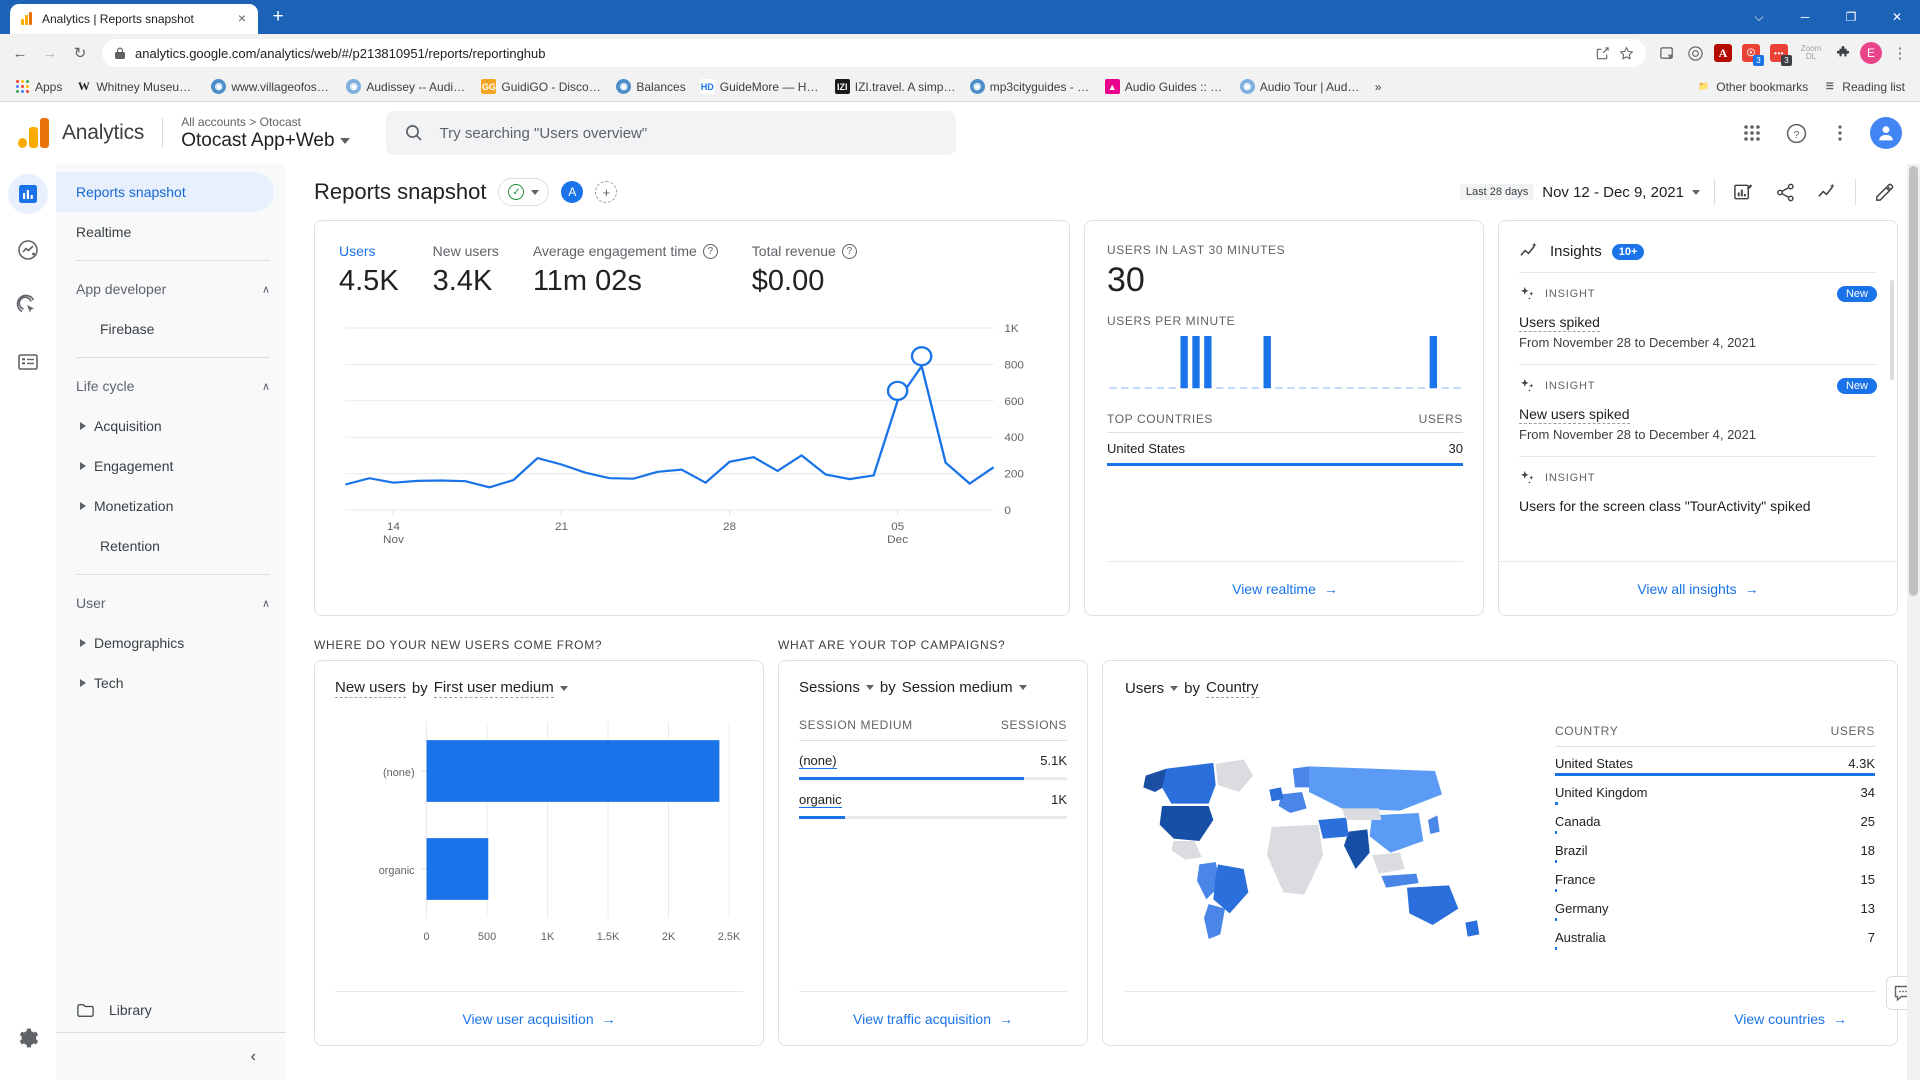 This screenshot has height=1080, width=1920. I want to click on sidebar-item-monetization: Monetization, so click(171, 506).